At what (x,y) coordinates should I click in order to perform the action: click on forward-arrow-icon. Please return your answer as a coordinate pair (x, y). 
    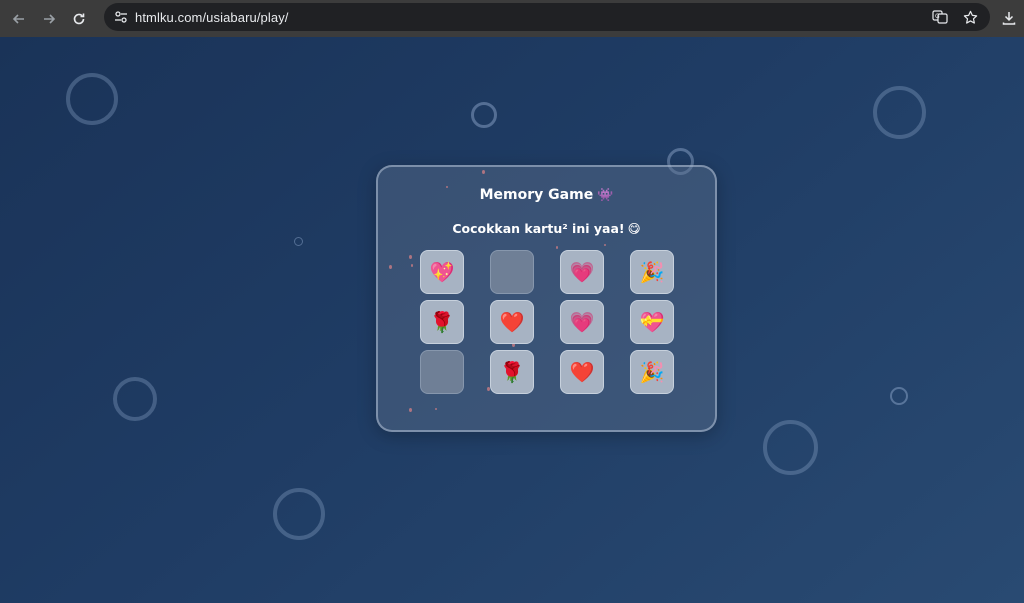
    Looking at the image, I should click on (50, 18).